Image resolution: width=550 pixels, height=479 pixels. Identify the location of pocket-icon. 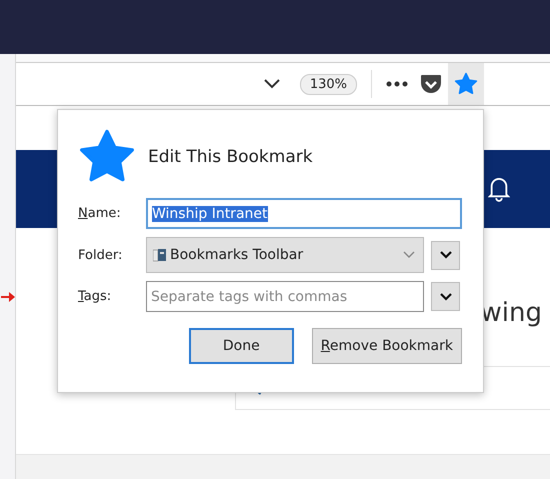
(431, 84).